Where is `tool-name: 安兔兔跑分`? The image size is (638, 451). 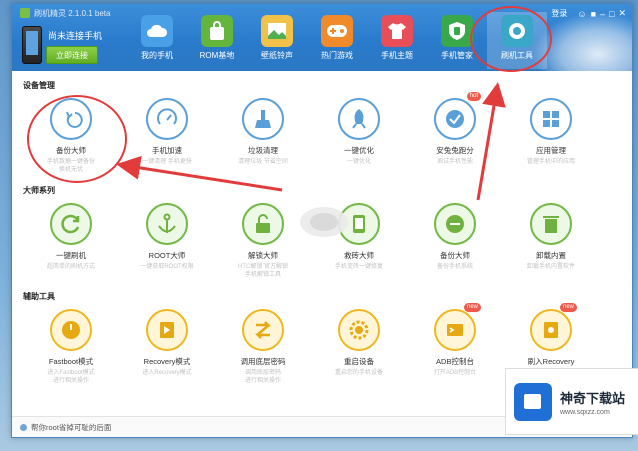 tool-name: 安兔兔跑分 is located at coordinates (455, 150).